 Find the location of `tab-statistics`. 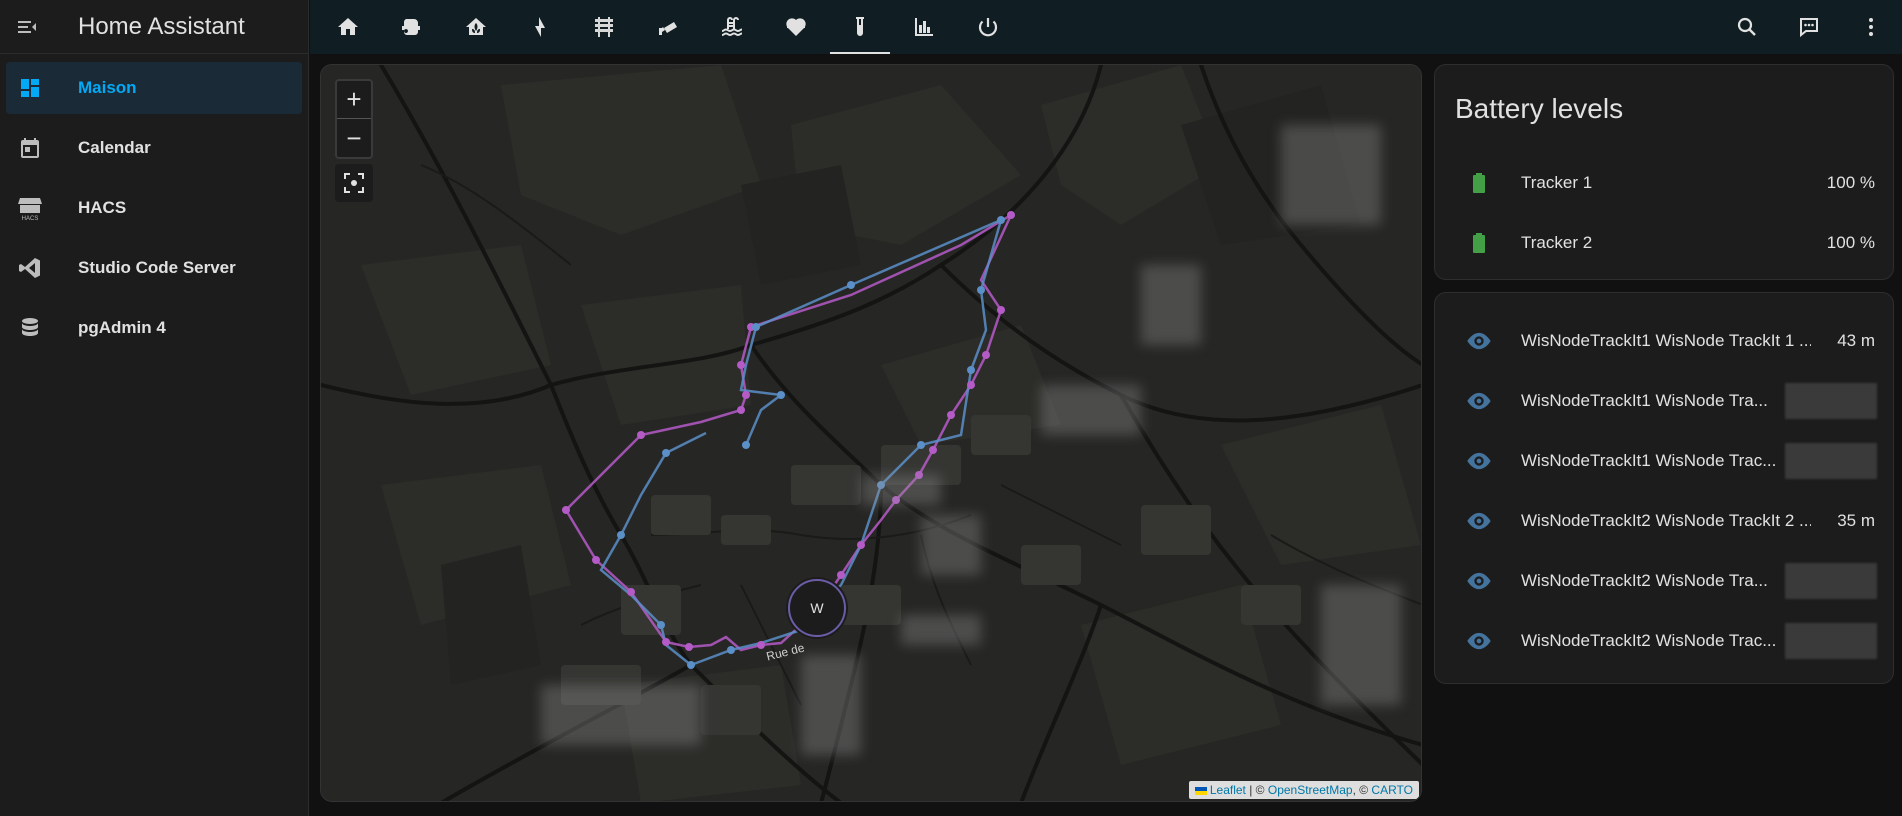

tab-statistics is located at coordinates (924, 27).